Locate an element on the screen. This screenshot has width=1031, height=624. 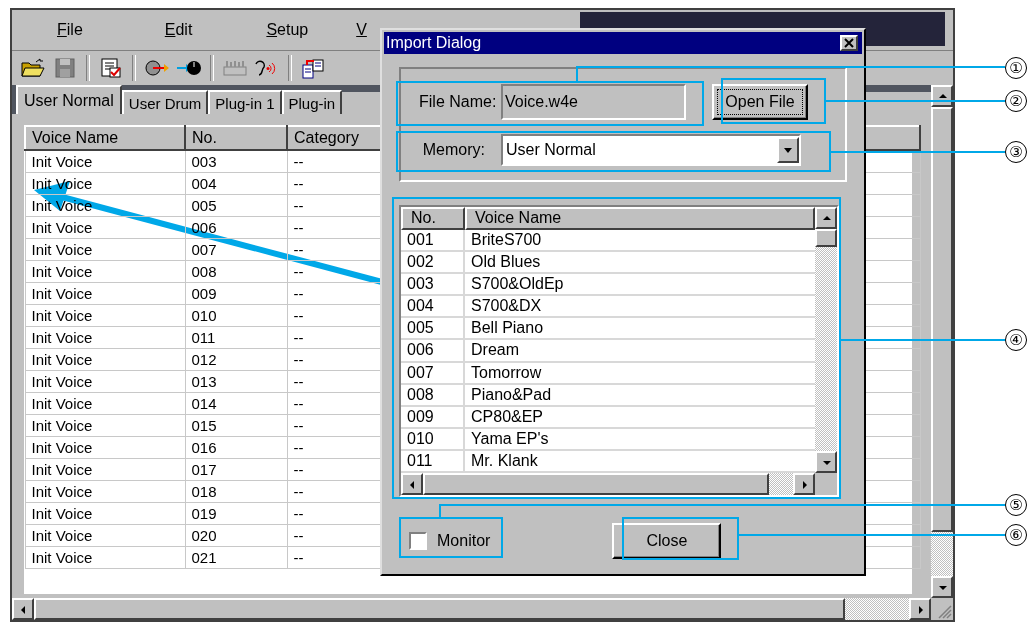
list-row: 005 Bell Piano is located at coordinates (608, 329).